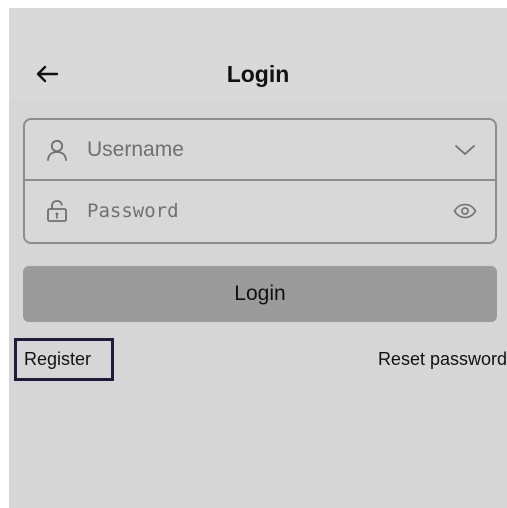 The width and height of the screenshot is (507, 508). Describe the element at coordinates (260, 294) in the screenshot. I see `login-button: Login` at that location.